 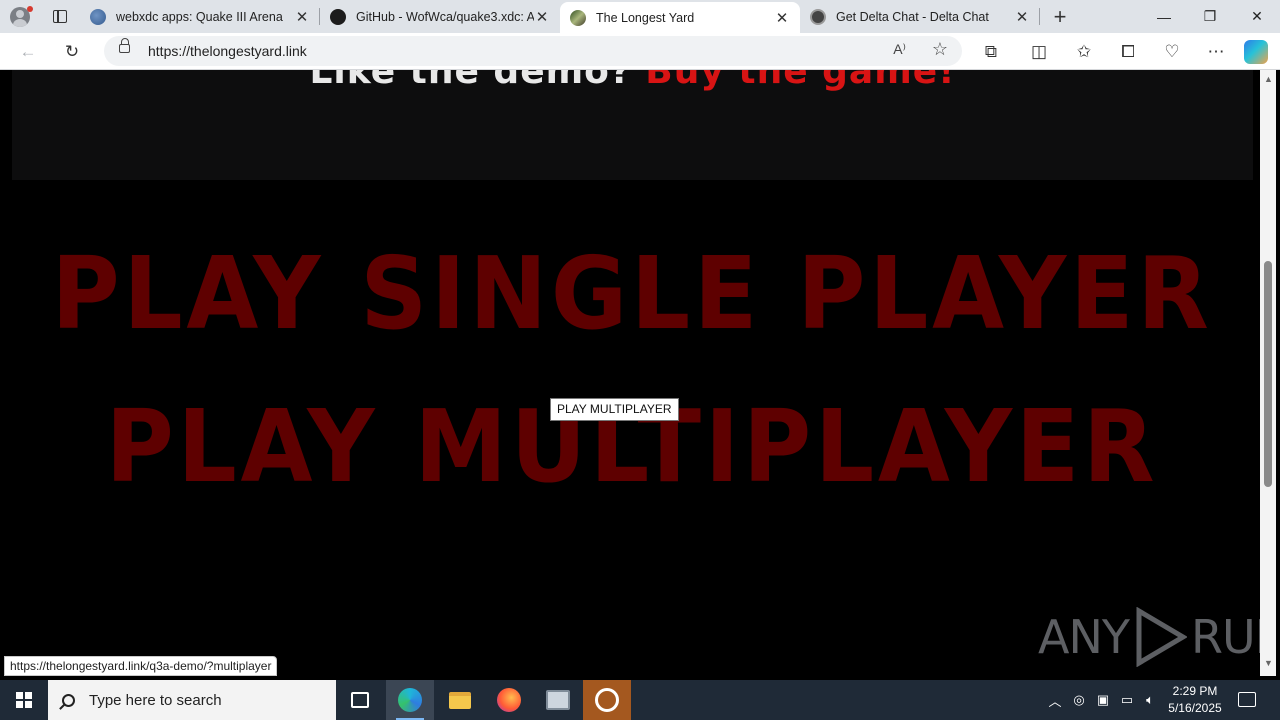 What do you see at coordinates (1247, 699) in the screenshot?
I see `notification-center-icon` at bounding box center [1247, 699].